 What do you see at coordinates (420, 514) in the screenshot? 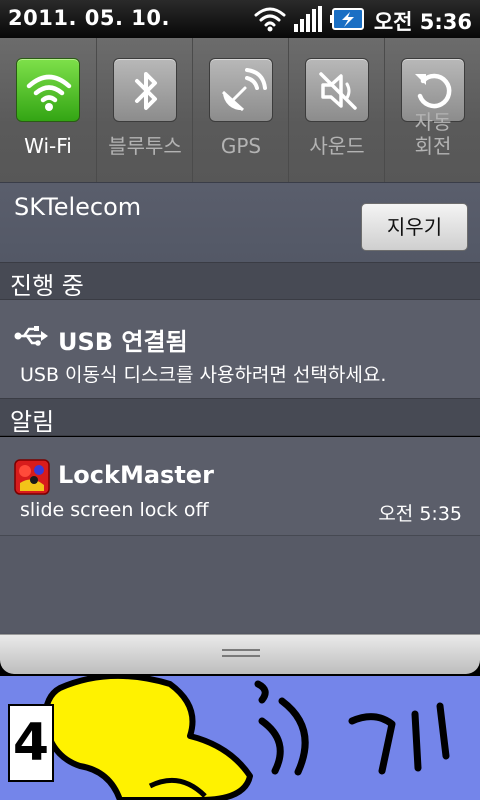
I see `lockmaster-time: 오전 5:35` at bounding box center [420, 514].